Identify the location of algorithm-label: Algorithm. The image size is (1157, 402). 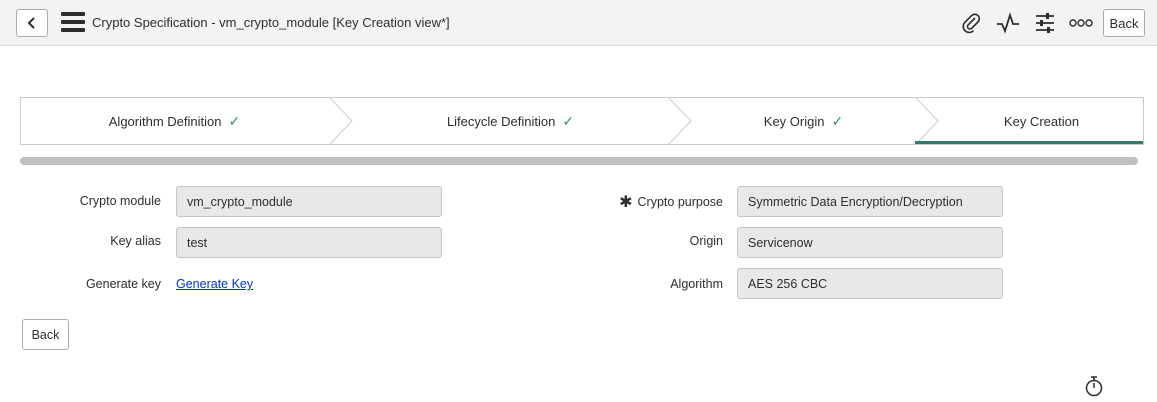
(696, 284).